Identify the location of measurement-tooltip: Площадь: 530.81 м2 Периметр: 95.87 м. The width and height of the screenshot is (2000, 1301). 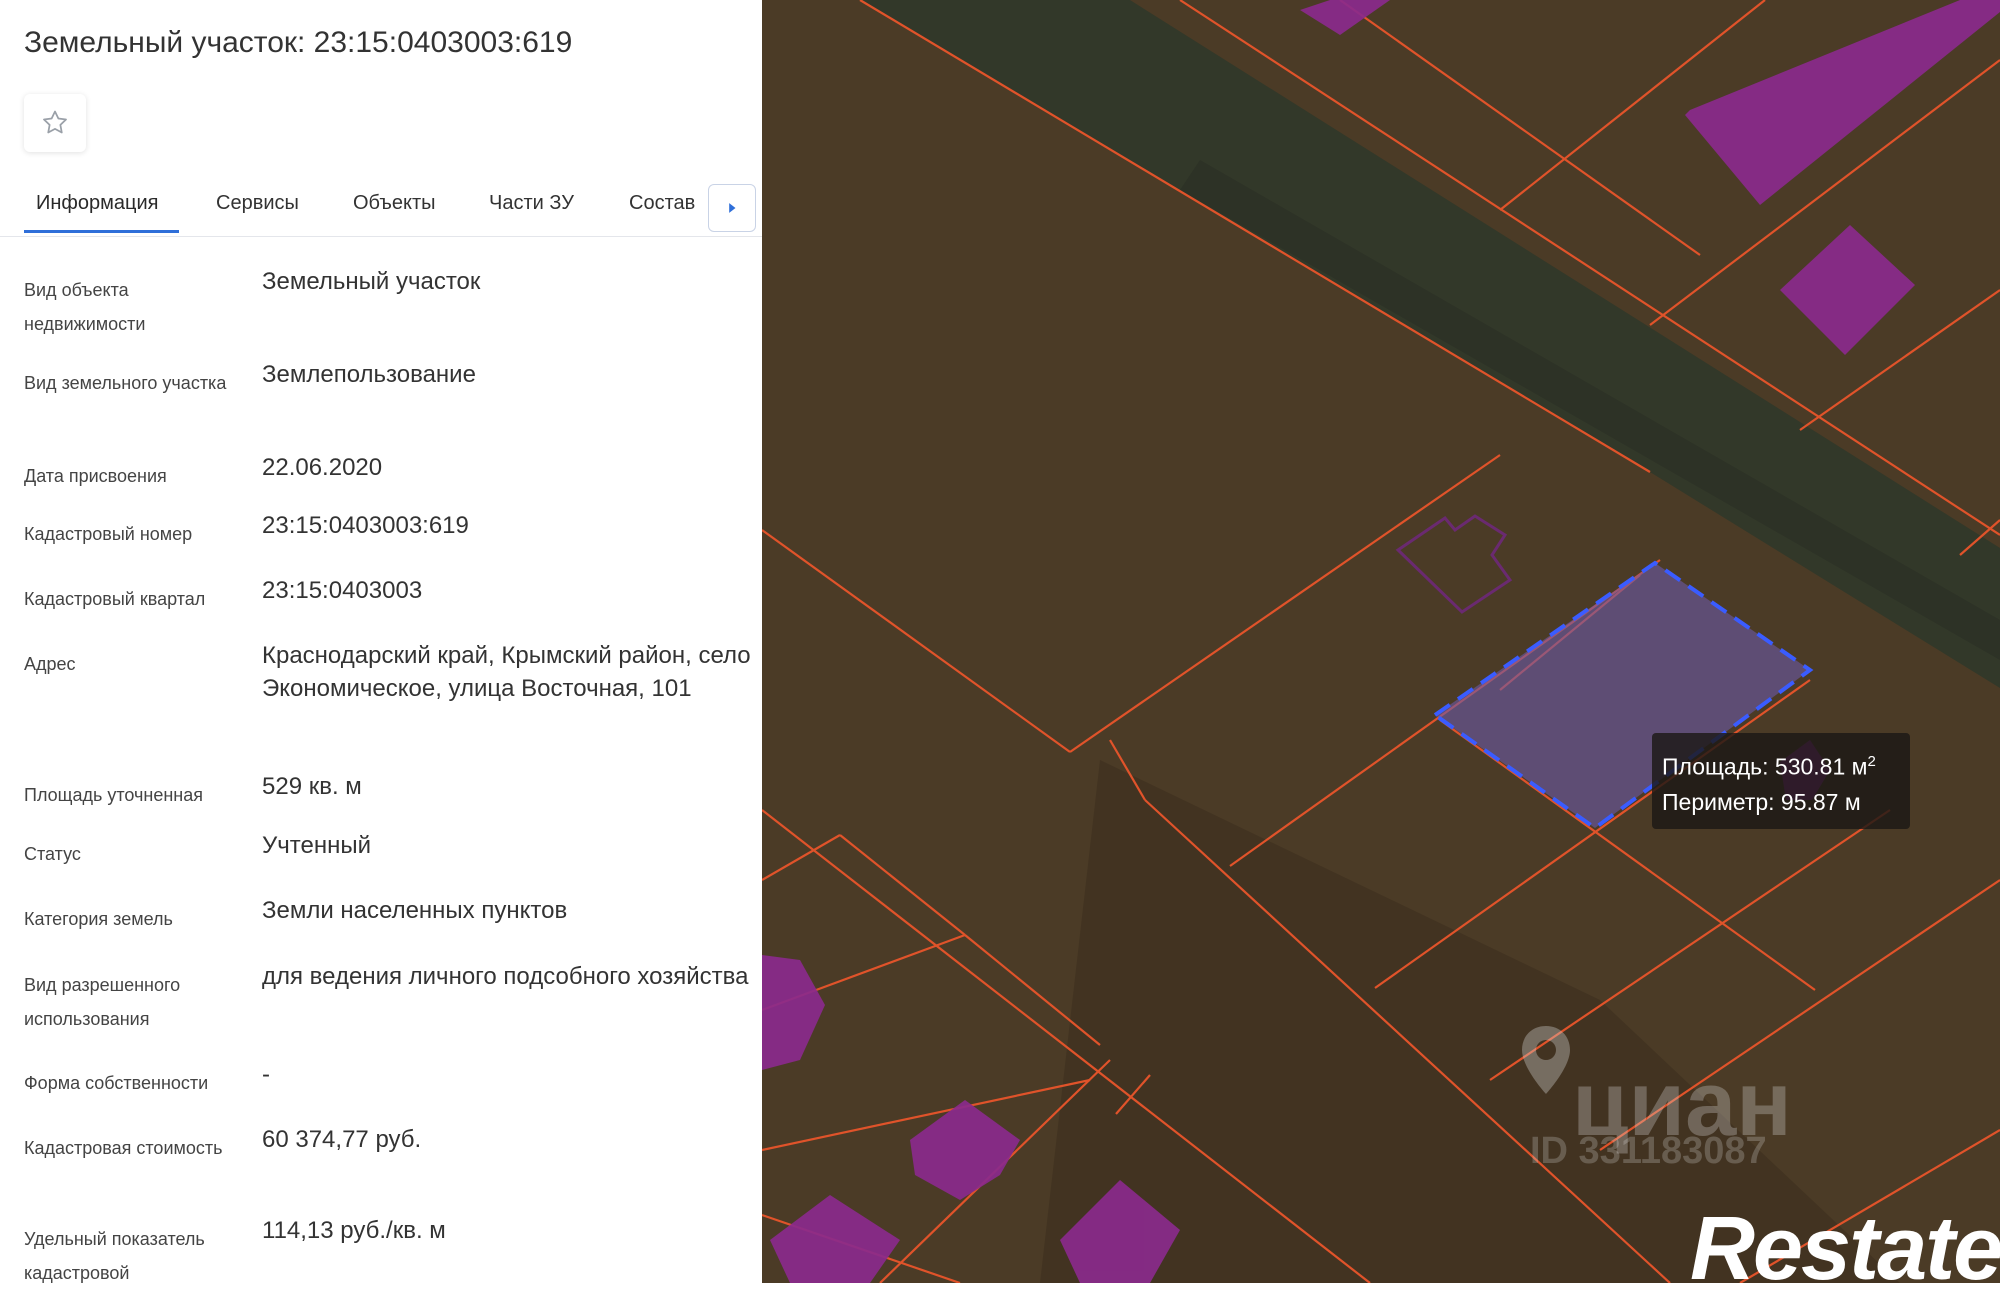
(1781, 781).